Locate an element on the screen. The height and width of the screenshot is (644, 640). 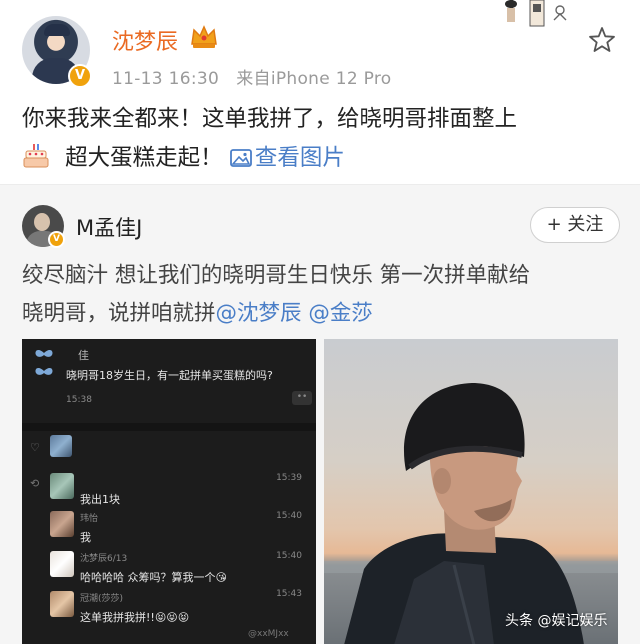
post-text-line2-row: 超大蛋糕走起！ 查看图片 is located at coordinates (322, 158).